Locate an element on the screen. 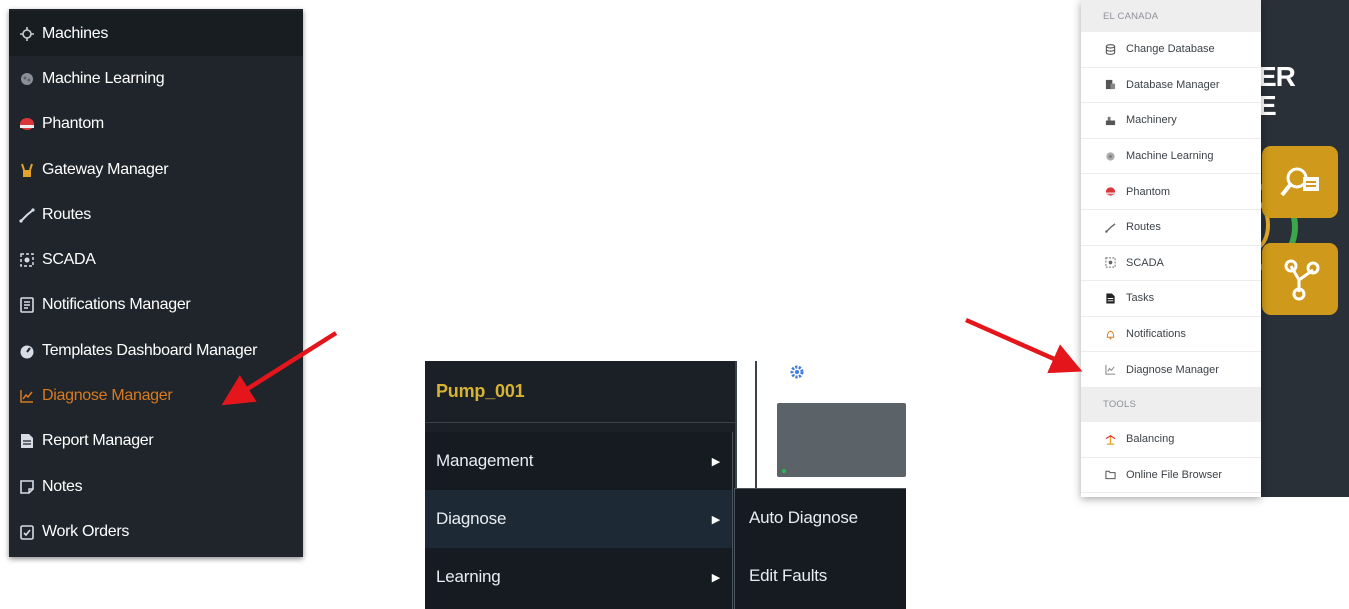 The width and height of the screenshot is (1349, 609). menu-item-diagnose: Diagnose ▶ is located at coordinates (578, 519).